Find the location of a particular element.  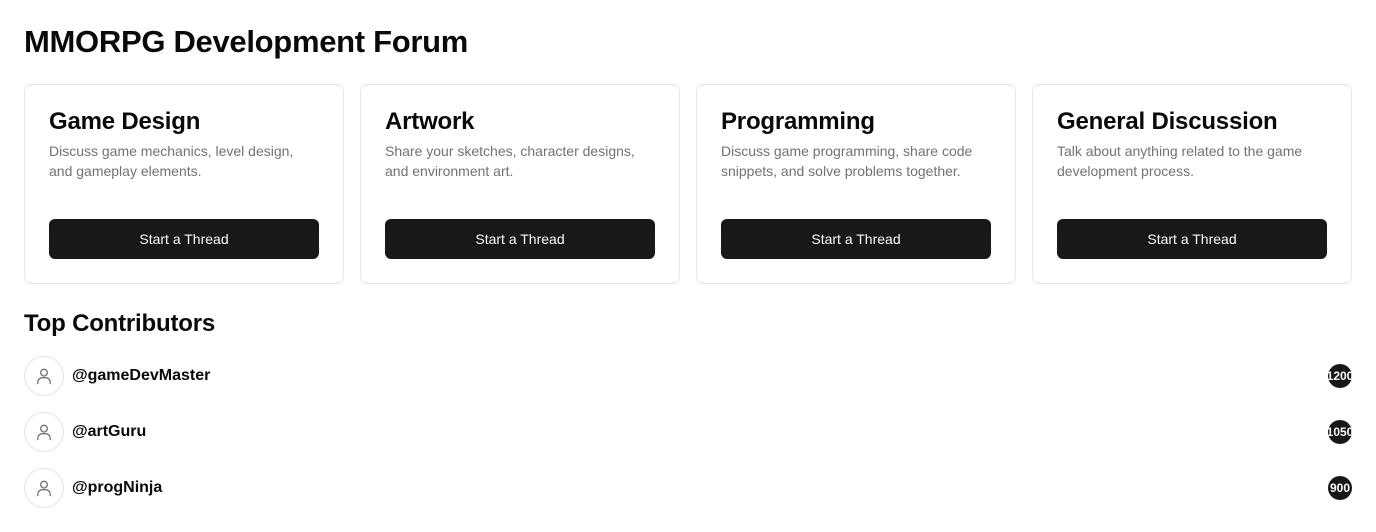

score-badge: 900 is located at coordinates (1340, 488).